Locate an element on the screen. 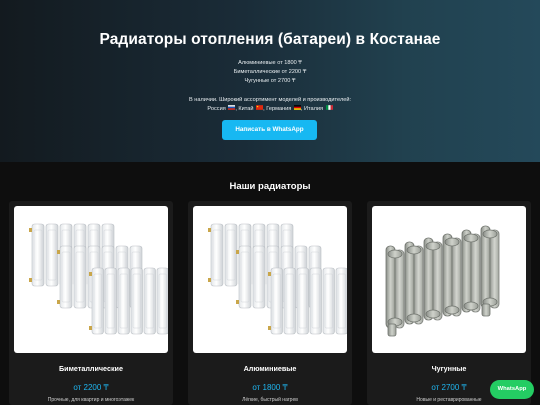 The image size is (540, 405). cast-iron-radiator-drawing is located at coordinates (442, 281).